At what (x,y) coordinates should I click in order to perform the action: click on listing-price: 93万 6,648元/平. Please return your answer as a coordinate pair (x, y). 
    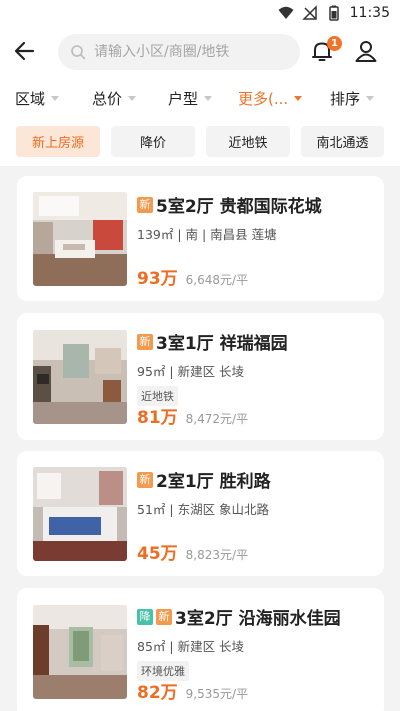
    Looking at the image, I should click on (192, 276).